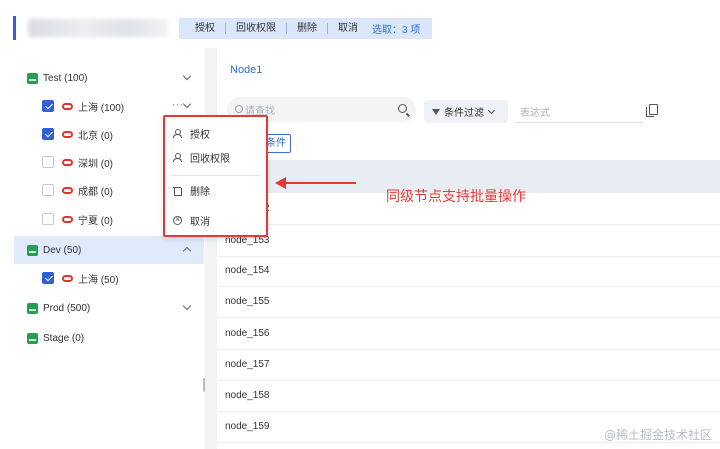 This screenshot has height=449, width=720. Describe the element at coordinates (101, 108) in the screenshot. I see `node-label: 上海 (100)` at that location.